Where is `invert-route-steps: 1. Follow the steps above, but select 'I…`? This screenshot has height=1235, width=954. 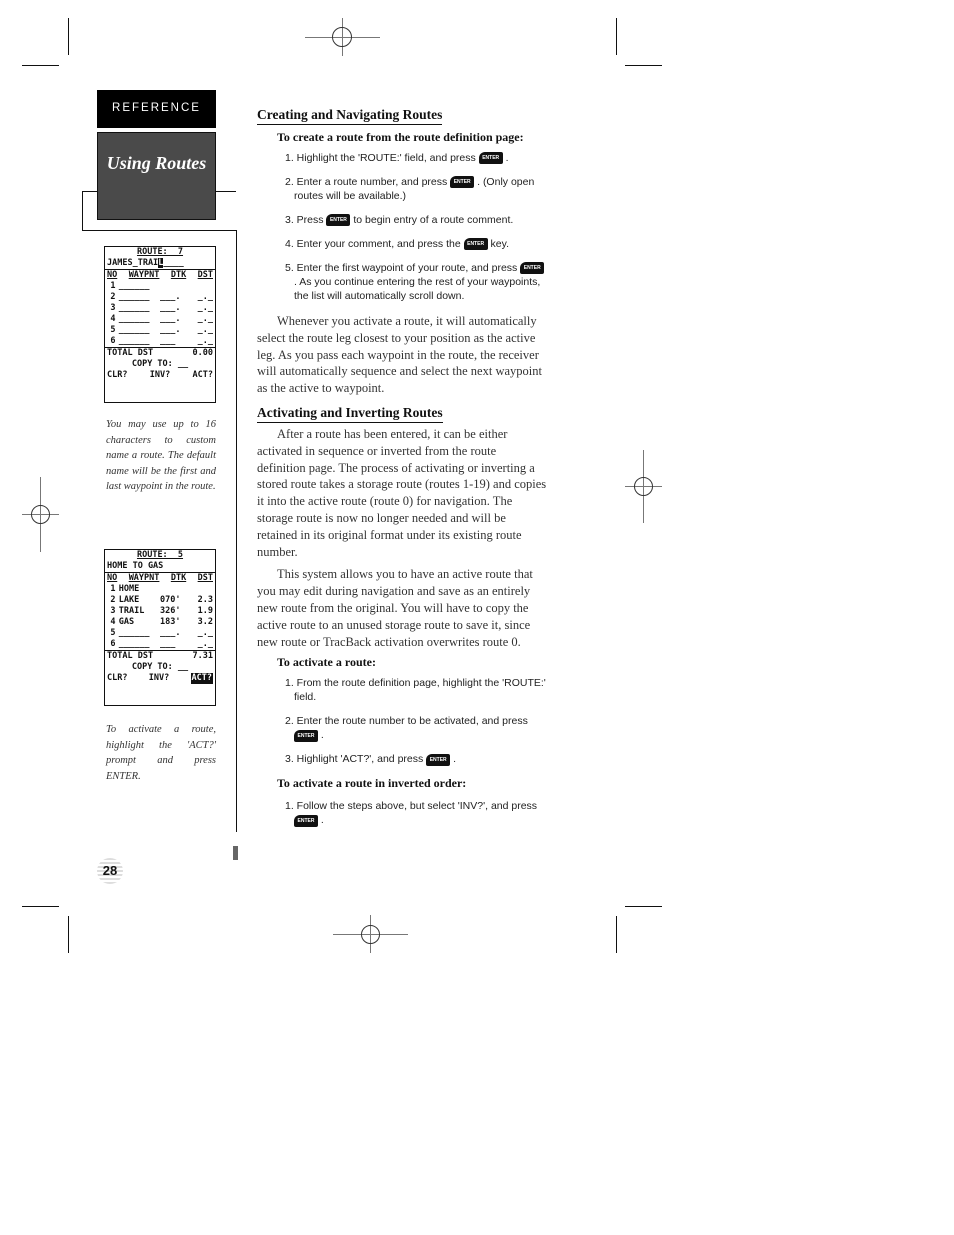
invert-route-steps: 1. Follow the steps above, but select 'I… is located at coordinates (402, 813).